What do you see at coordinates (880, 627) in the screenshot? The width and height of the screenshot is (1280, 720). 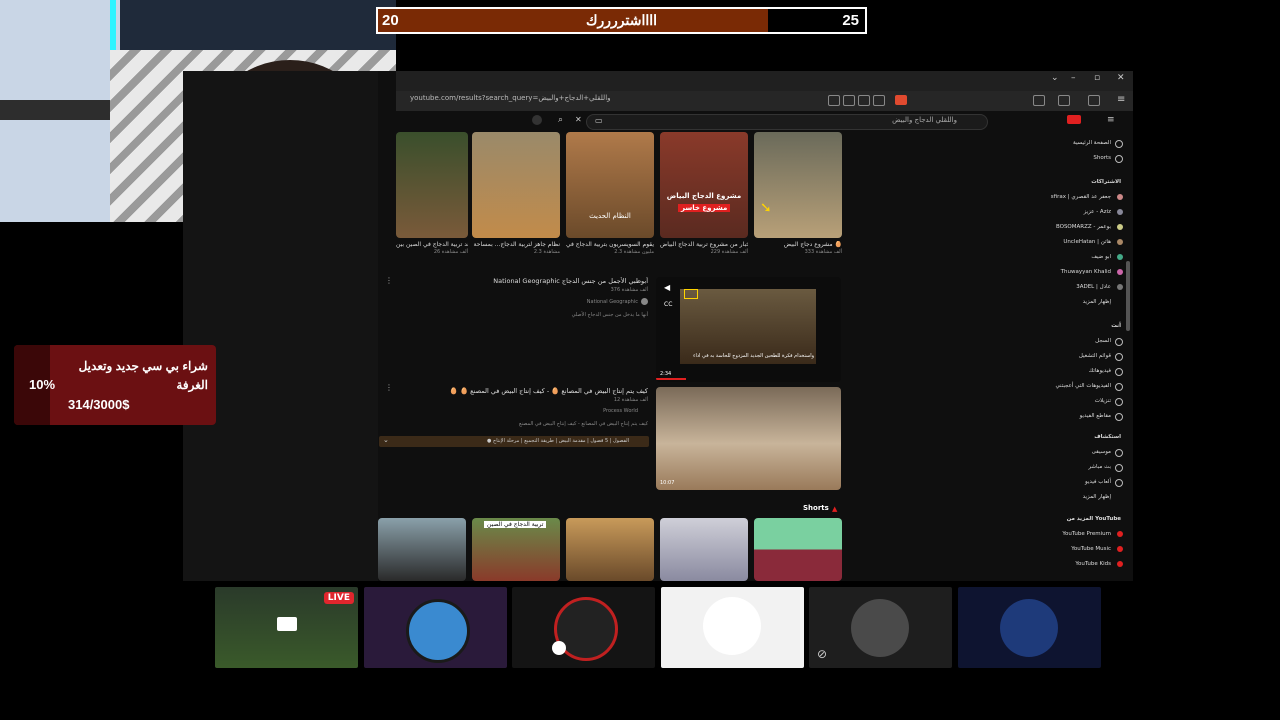 I see `participant-tile: ⊘` at bounding box center [880, 627].